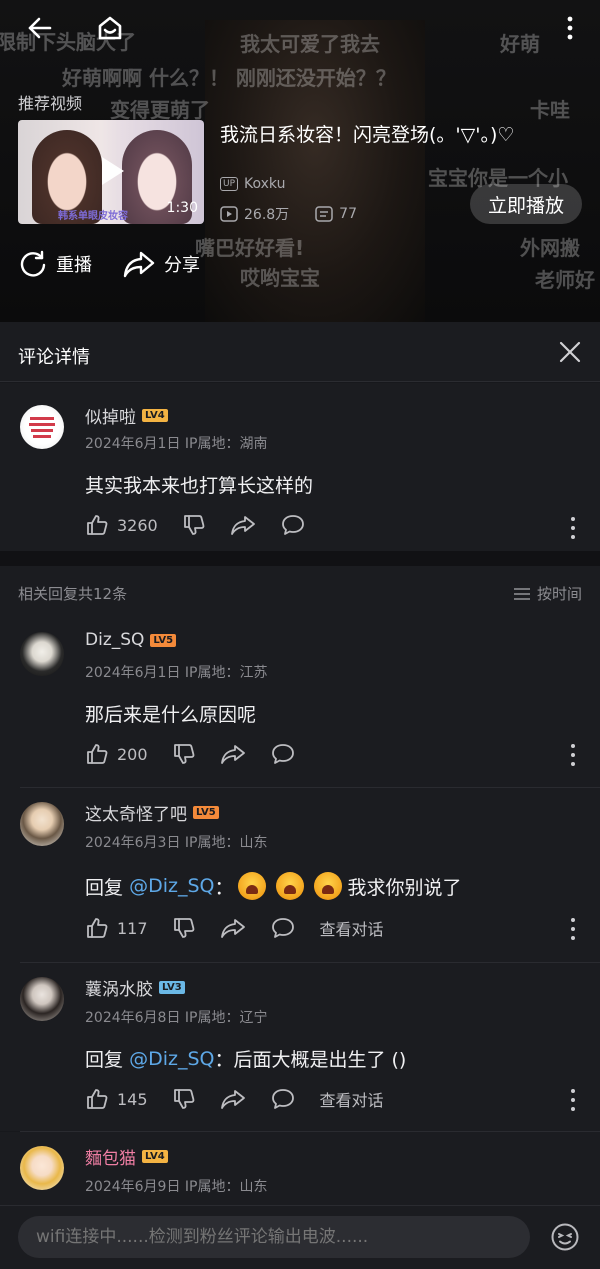 The width and height of the screenshot is (600, 1269). Describe the element at coordinates (155, 415) in the screenshot. I see `level-badge: LV4` at that location.